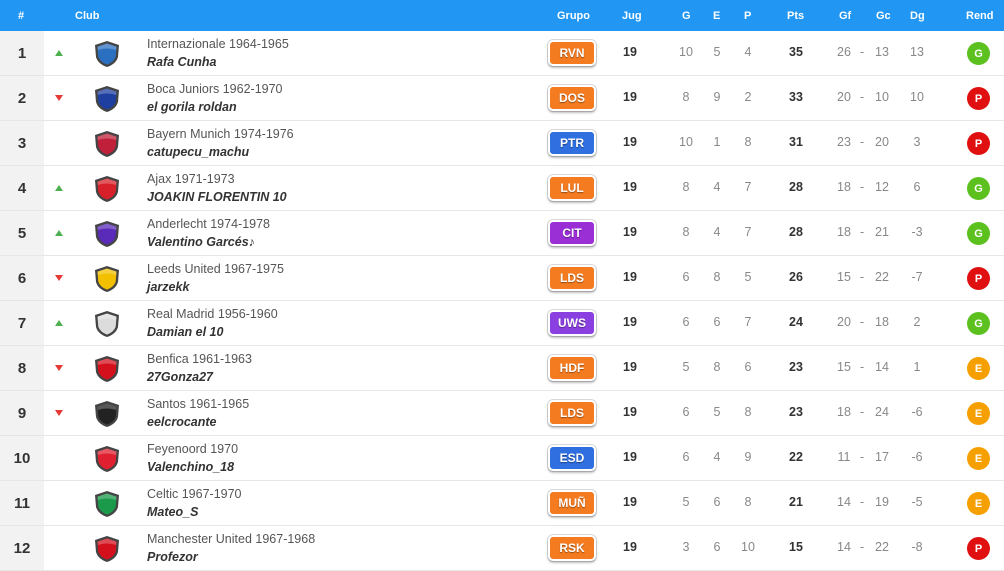  What do you see at coordinates (21, 16) in the screenshot?
I see `header-pos: #` at bounding box center [21, 16].